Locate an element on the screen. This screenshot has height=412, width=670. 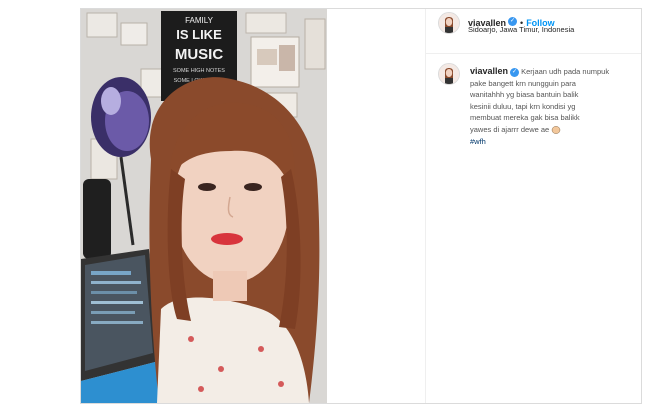
author-avatar is located at coordinates (449, 23).